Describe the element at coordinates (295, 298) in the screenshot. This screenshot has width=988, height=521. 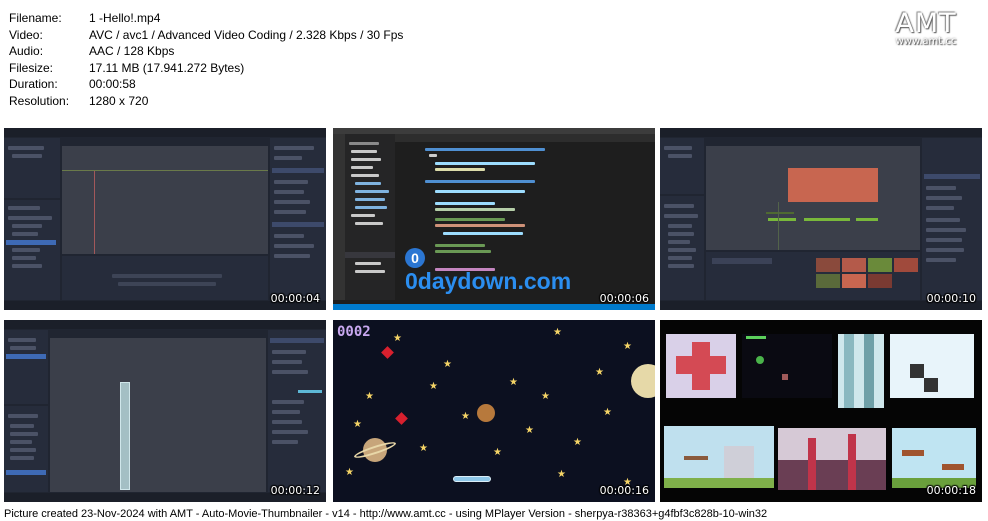
I see `timestamp: 00:00:04` at that location.